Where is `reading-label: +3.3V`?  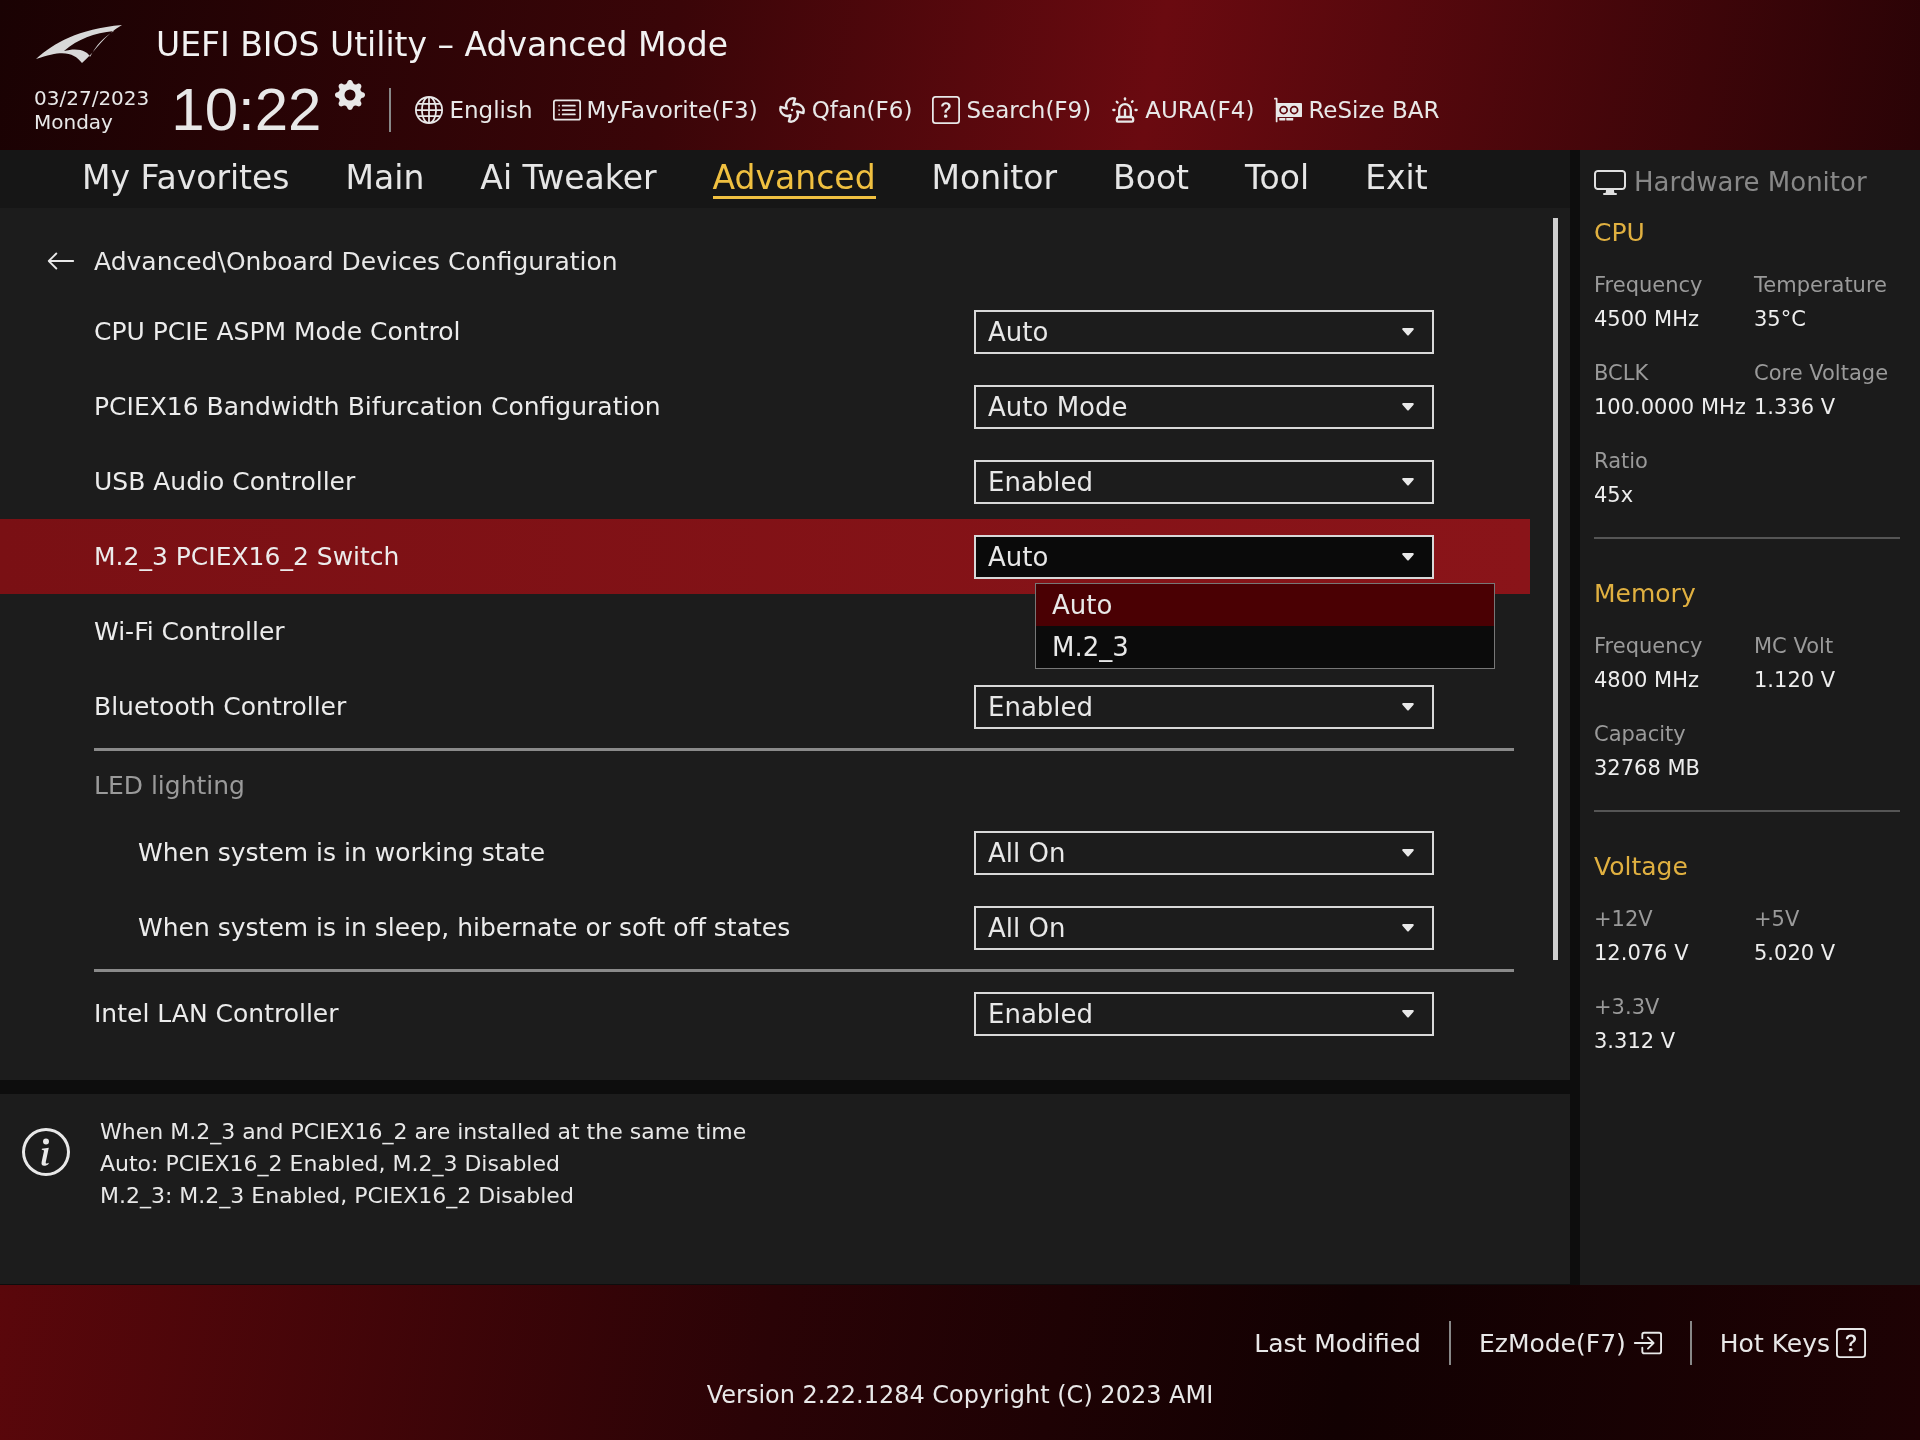
reading-label: +3.3V is located at coordinates (1627, 1007).